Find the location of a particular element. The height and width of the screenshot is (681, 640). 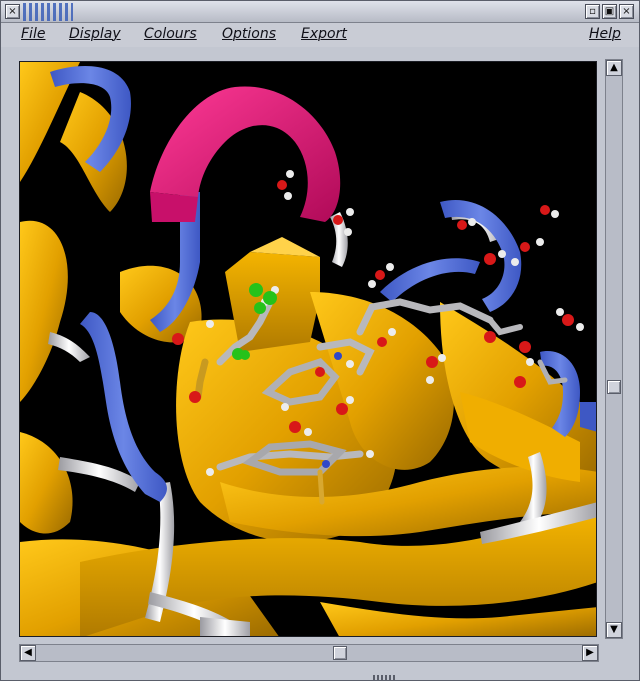

title-bar: × ▫ ▣ × is located at coordinates (320, 12).